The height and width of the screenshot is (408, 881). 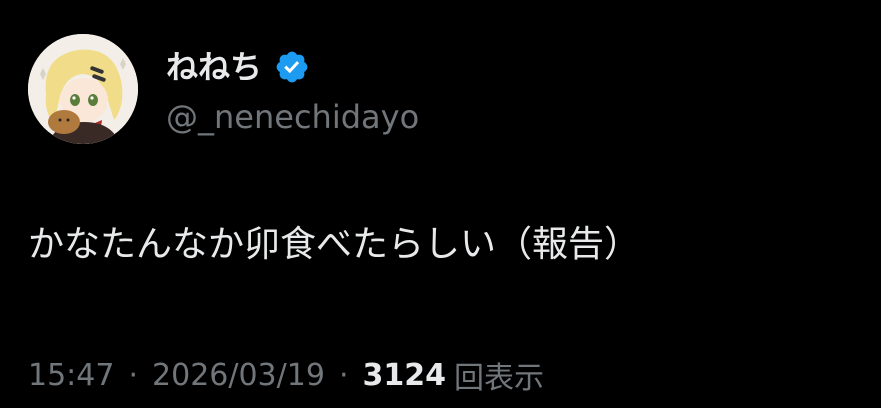 I want to click on tweet-text: かなたんなか卯食べたらしい（報告）, so click(x=334, y=244).